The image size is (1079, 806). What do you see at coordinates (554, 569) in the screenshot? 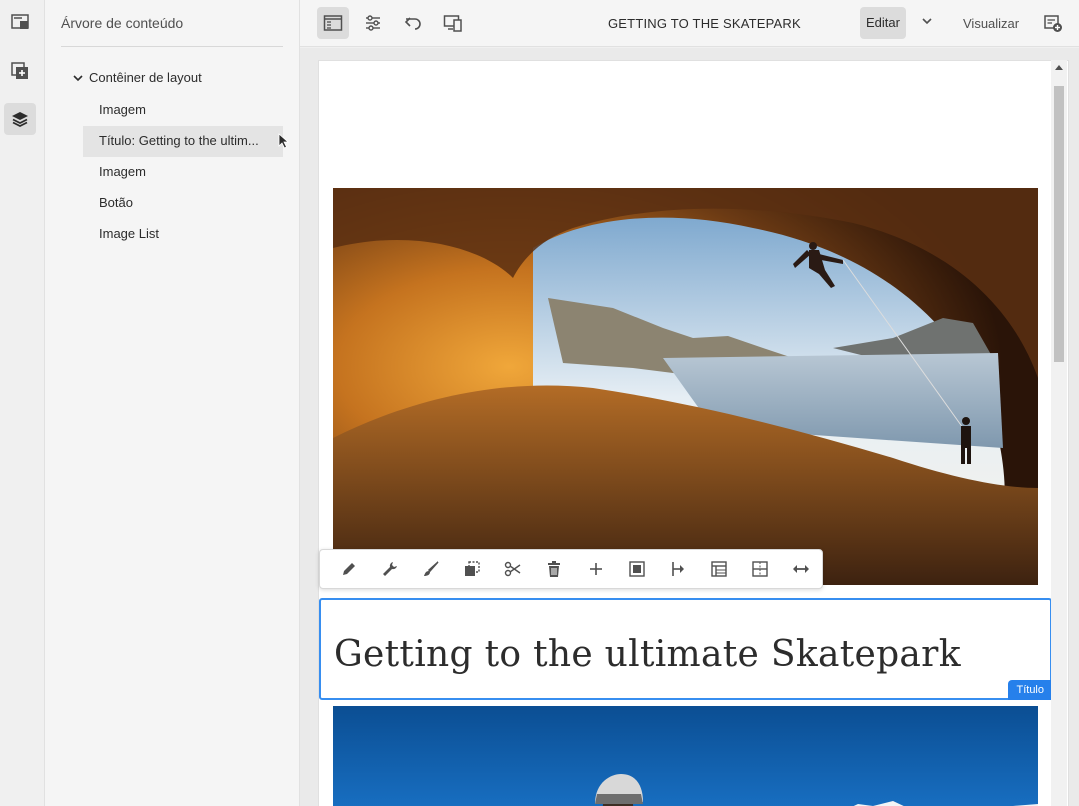
I see `delete-icon` at bounding box center [554, 569].